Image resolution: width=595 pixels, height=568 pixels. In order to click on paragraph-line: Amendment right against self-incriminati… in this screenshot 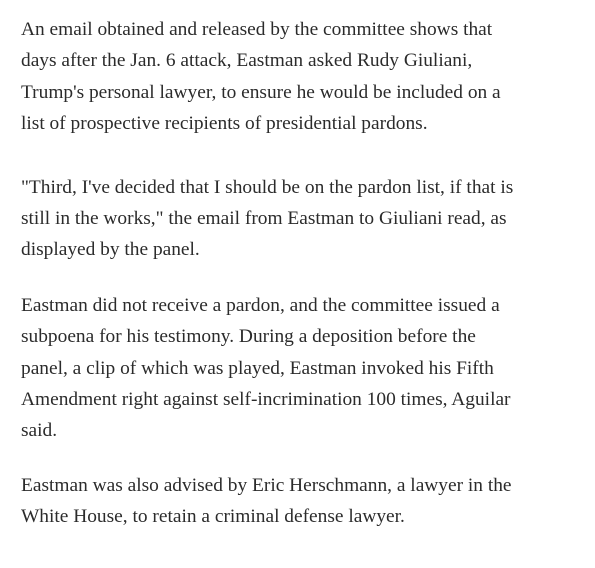, I will do `click(266, 400)`.